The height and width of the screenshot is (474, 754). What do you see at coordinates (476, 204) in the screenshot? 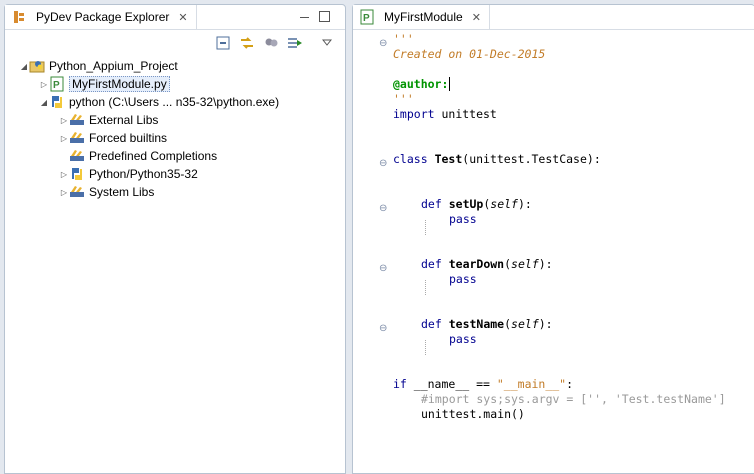
I see `code-line: def setUp(self):` at bounding box center [476, 204].